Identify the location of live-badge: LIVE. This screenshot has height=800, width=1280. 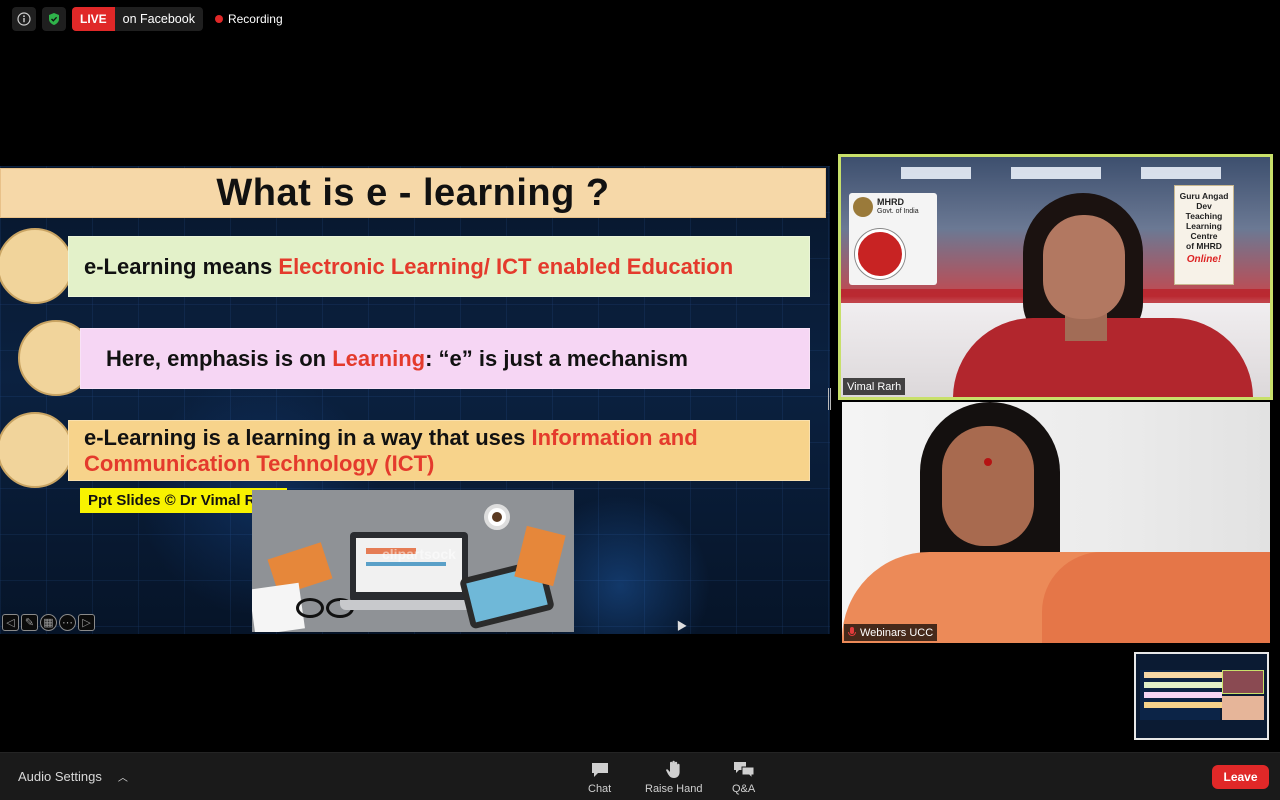
(93, 19).